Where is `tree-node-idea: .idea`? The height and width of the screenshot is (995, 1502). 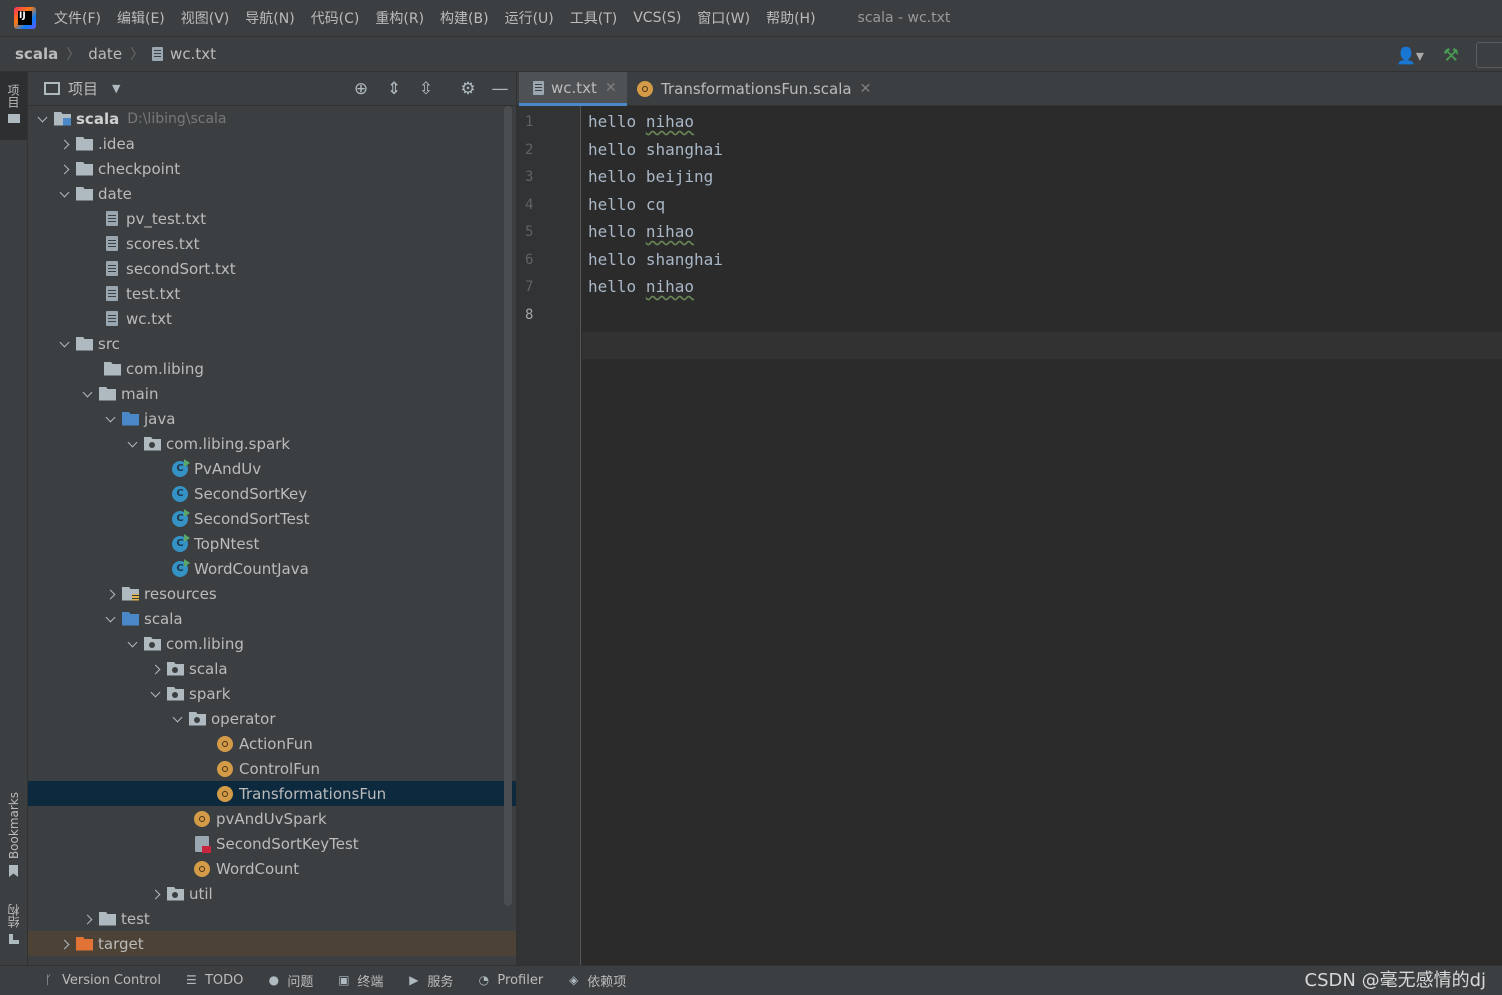
tree-node-idea: .idea is located at coordinates (272, 143).